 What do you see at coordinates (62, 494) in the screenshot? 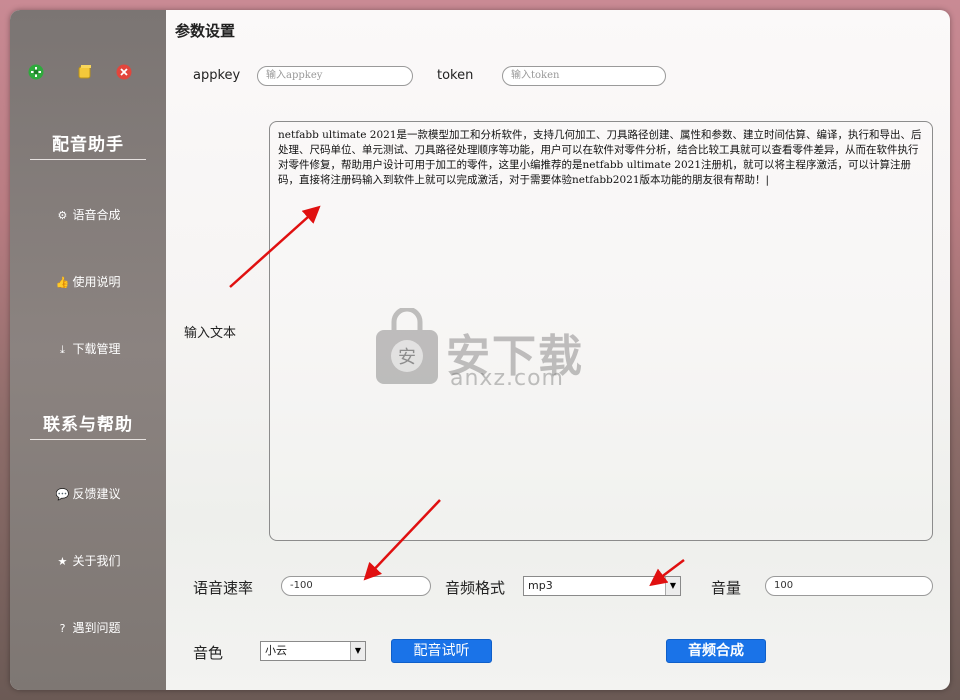
I see `chat-icon: 💬` at bounding box center [62, 494].